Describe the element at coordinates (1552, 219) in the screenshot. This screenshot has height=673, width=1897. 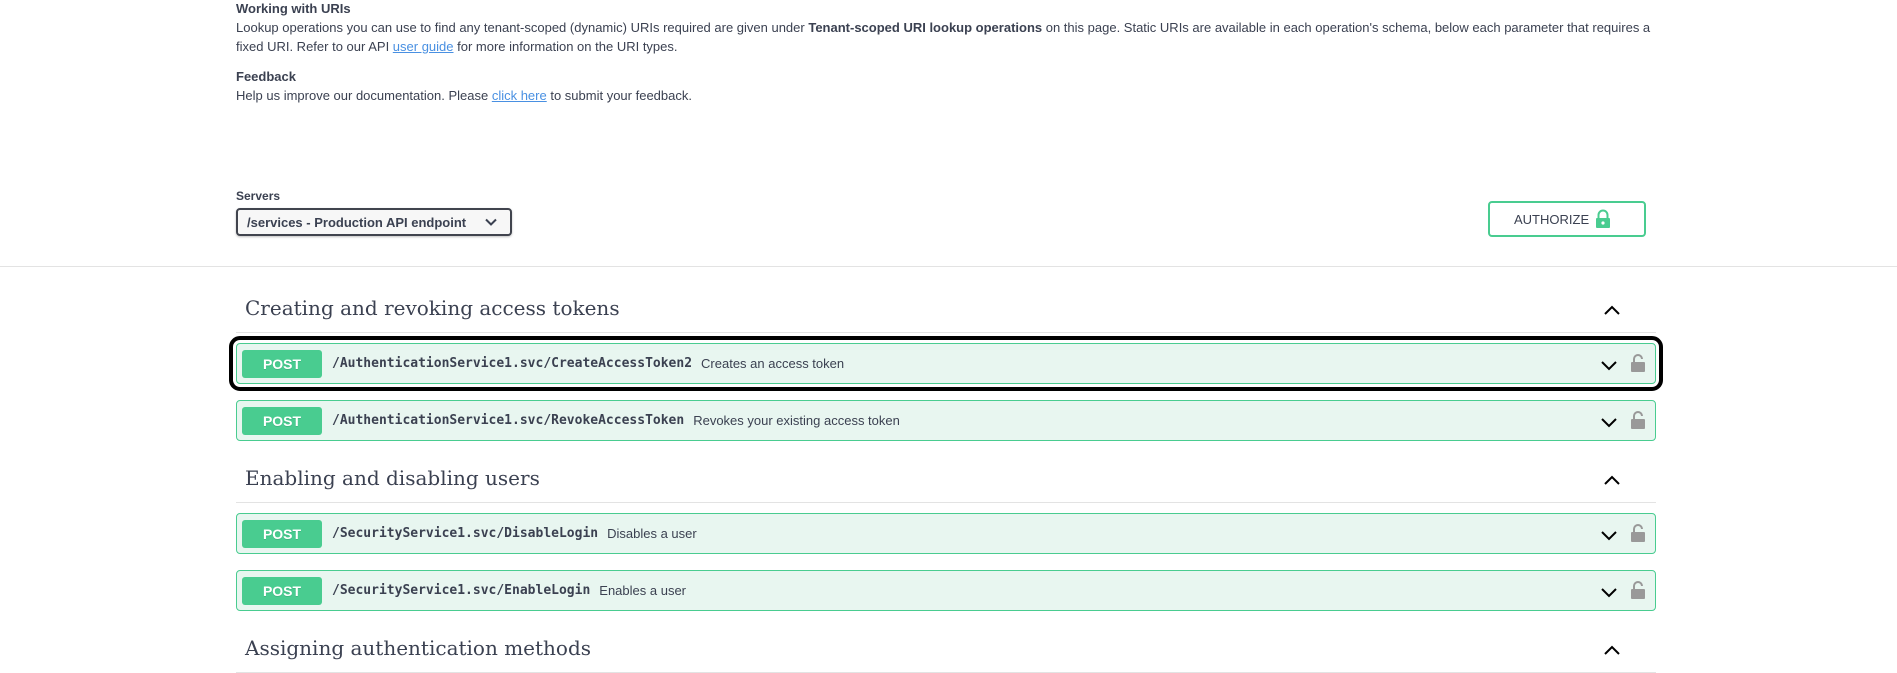
I see `authorize-label: AUTHORIZE` at that location.